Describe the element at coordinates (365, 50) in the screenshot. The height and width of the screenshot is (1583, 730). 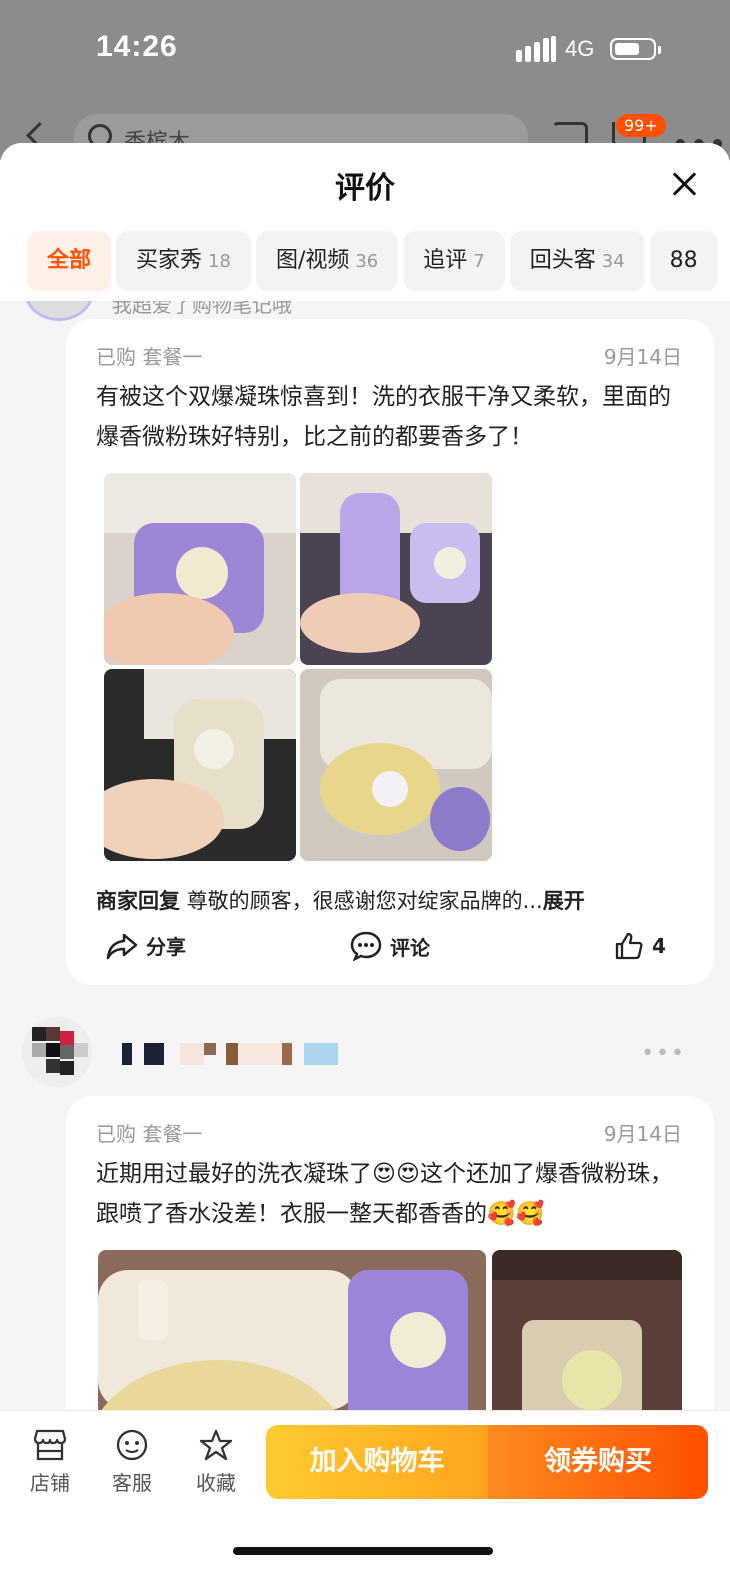
I see `status-bar: 14:26 4G` at that location.